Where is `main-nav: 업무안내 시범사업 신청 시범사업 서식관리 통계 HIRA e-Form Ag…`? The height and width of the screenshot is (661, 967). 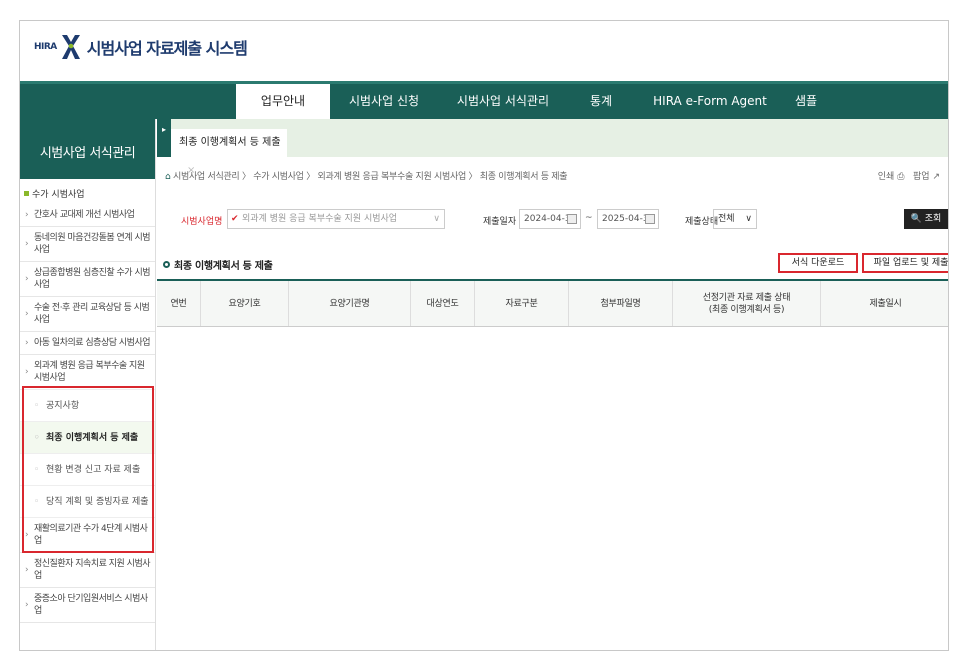 main-nav: 업무안내 시범사업 신청 시범사업 서식관리 통계 HIRA e-Form Ag… is located at coordinates (484, 100).